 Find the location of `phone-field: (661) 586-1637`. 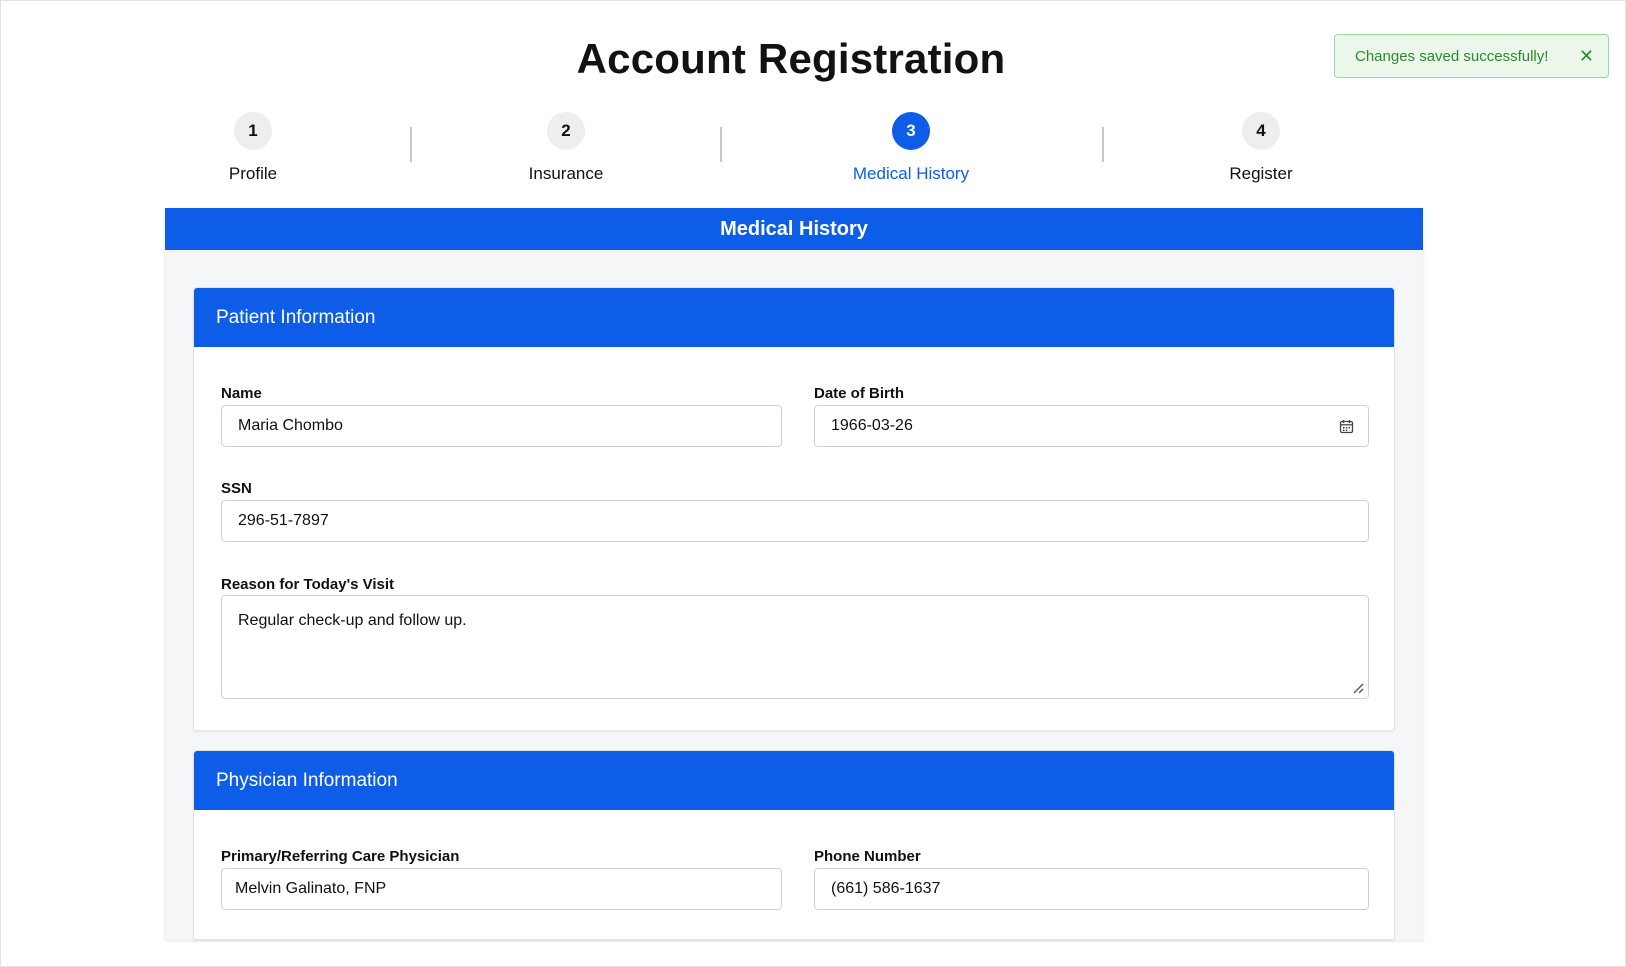

phone-field: (661) 586-1637 is located at coordinates (1091, 889).